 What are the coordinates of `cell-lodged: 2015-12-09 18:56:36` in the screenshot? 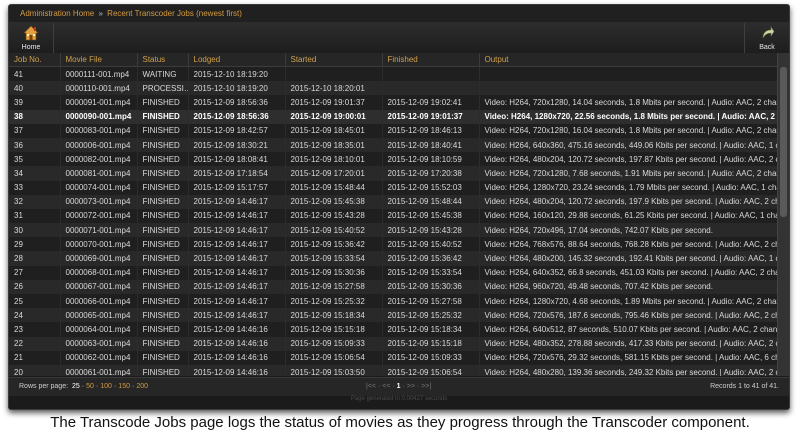 It's located at (237, 116).